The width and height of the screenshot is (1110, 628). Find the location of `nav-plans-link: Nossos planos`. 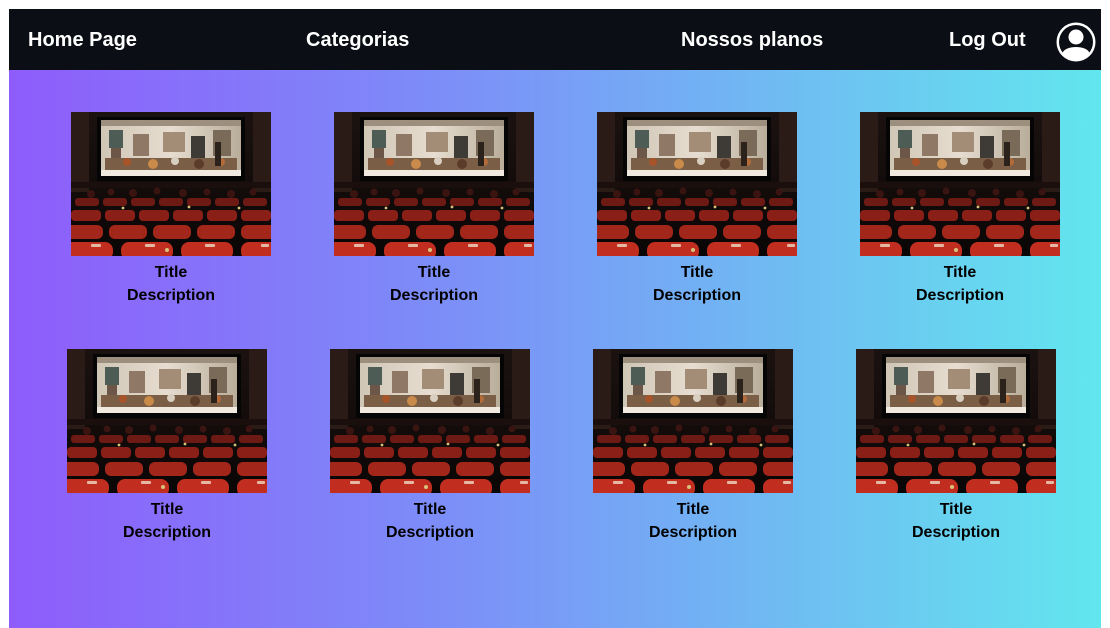

nav-plans-link: Nossos planos is located at coordinates (752, 39).